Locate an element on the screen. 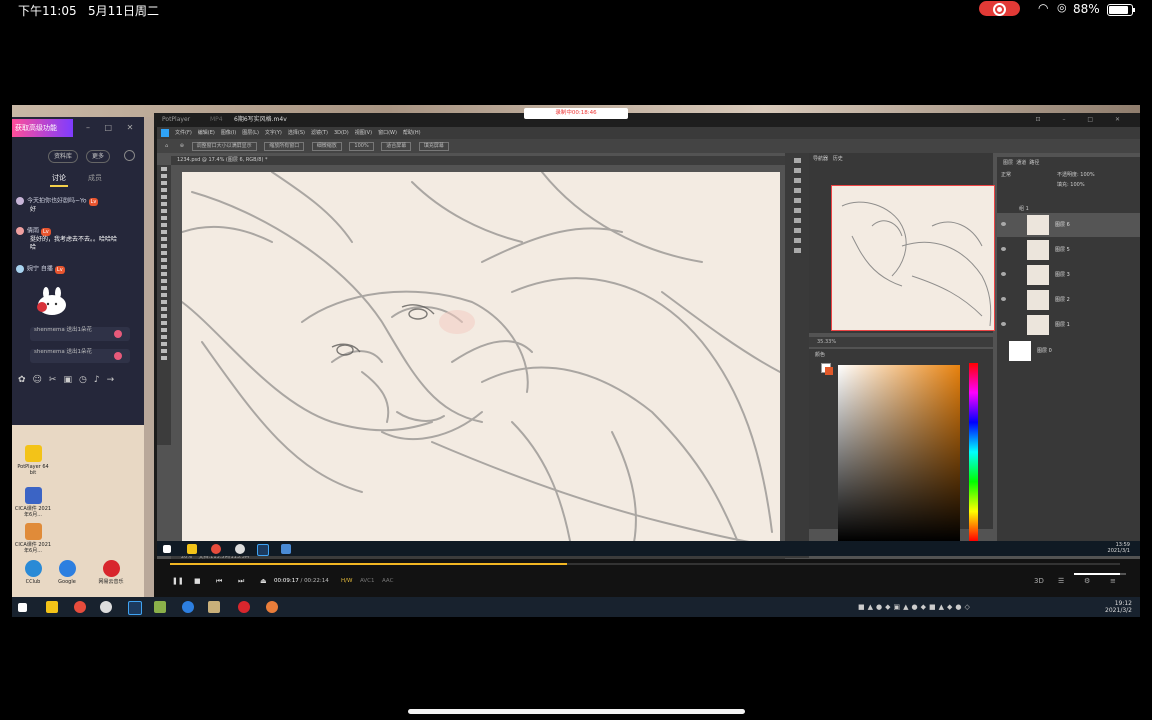 Image resolution: width=1152 pixels, height=720 pixels. tab-members: 成员 is located at coordinates (95, 178).